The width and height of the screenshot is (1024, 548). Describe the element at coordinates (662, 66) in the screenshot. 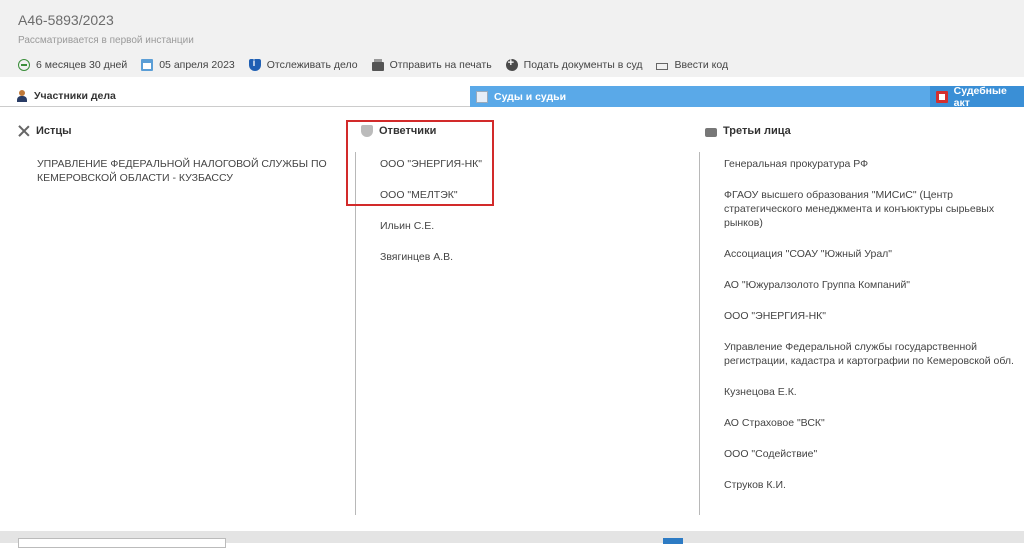

I see `keyboard-icon` at that location.